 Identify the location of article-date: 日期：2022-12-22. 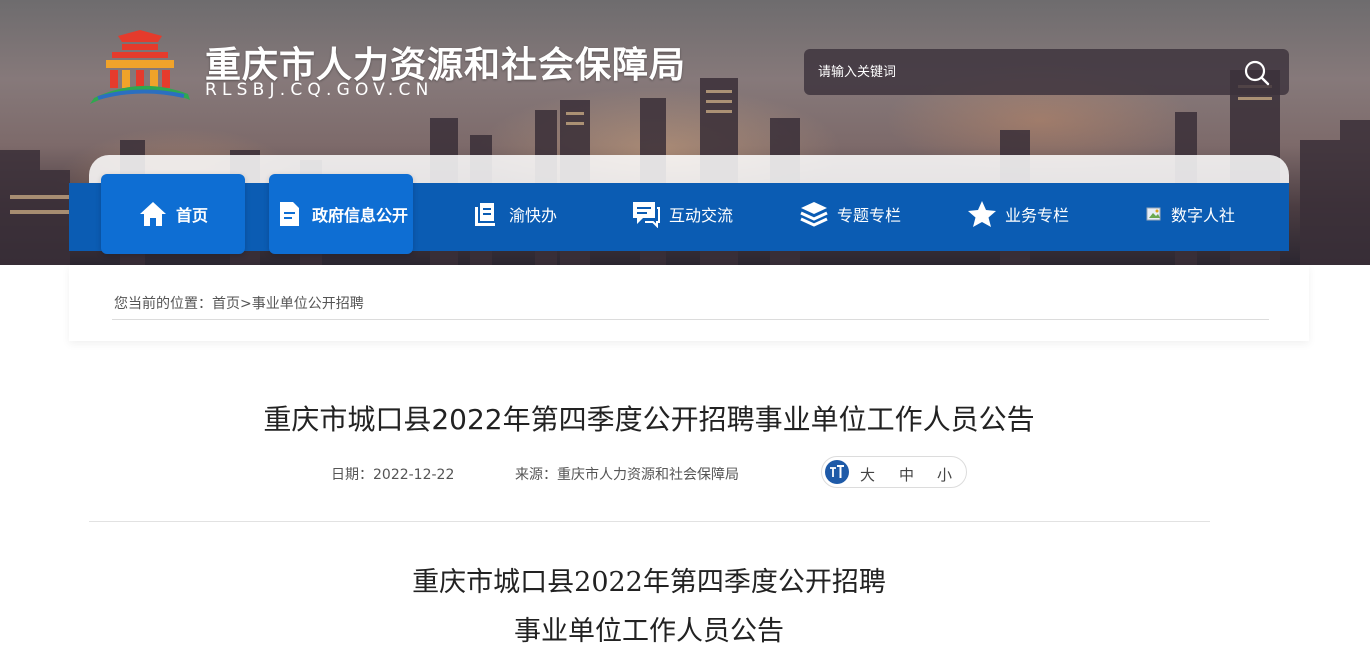
(392, 474).